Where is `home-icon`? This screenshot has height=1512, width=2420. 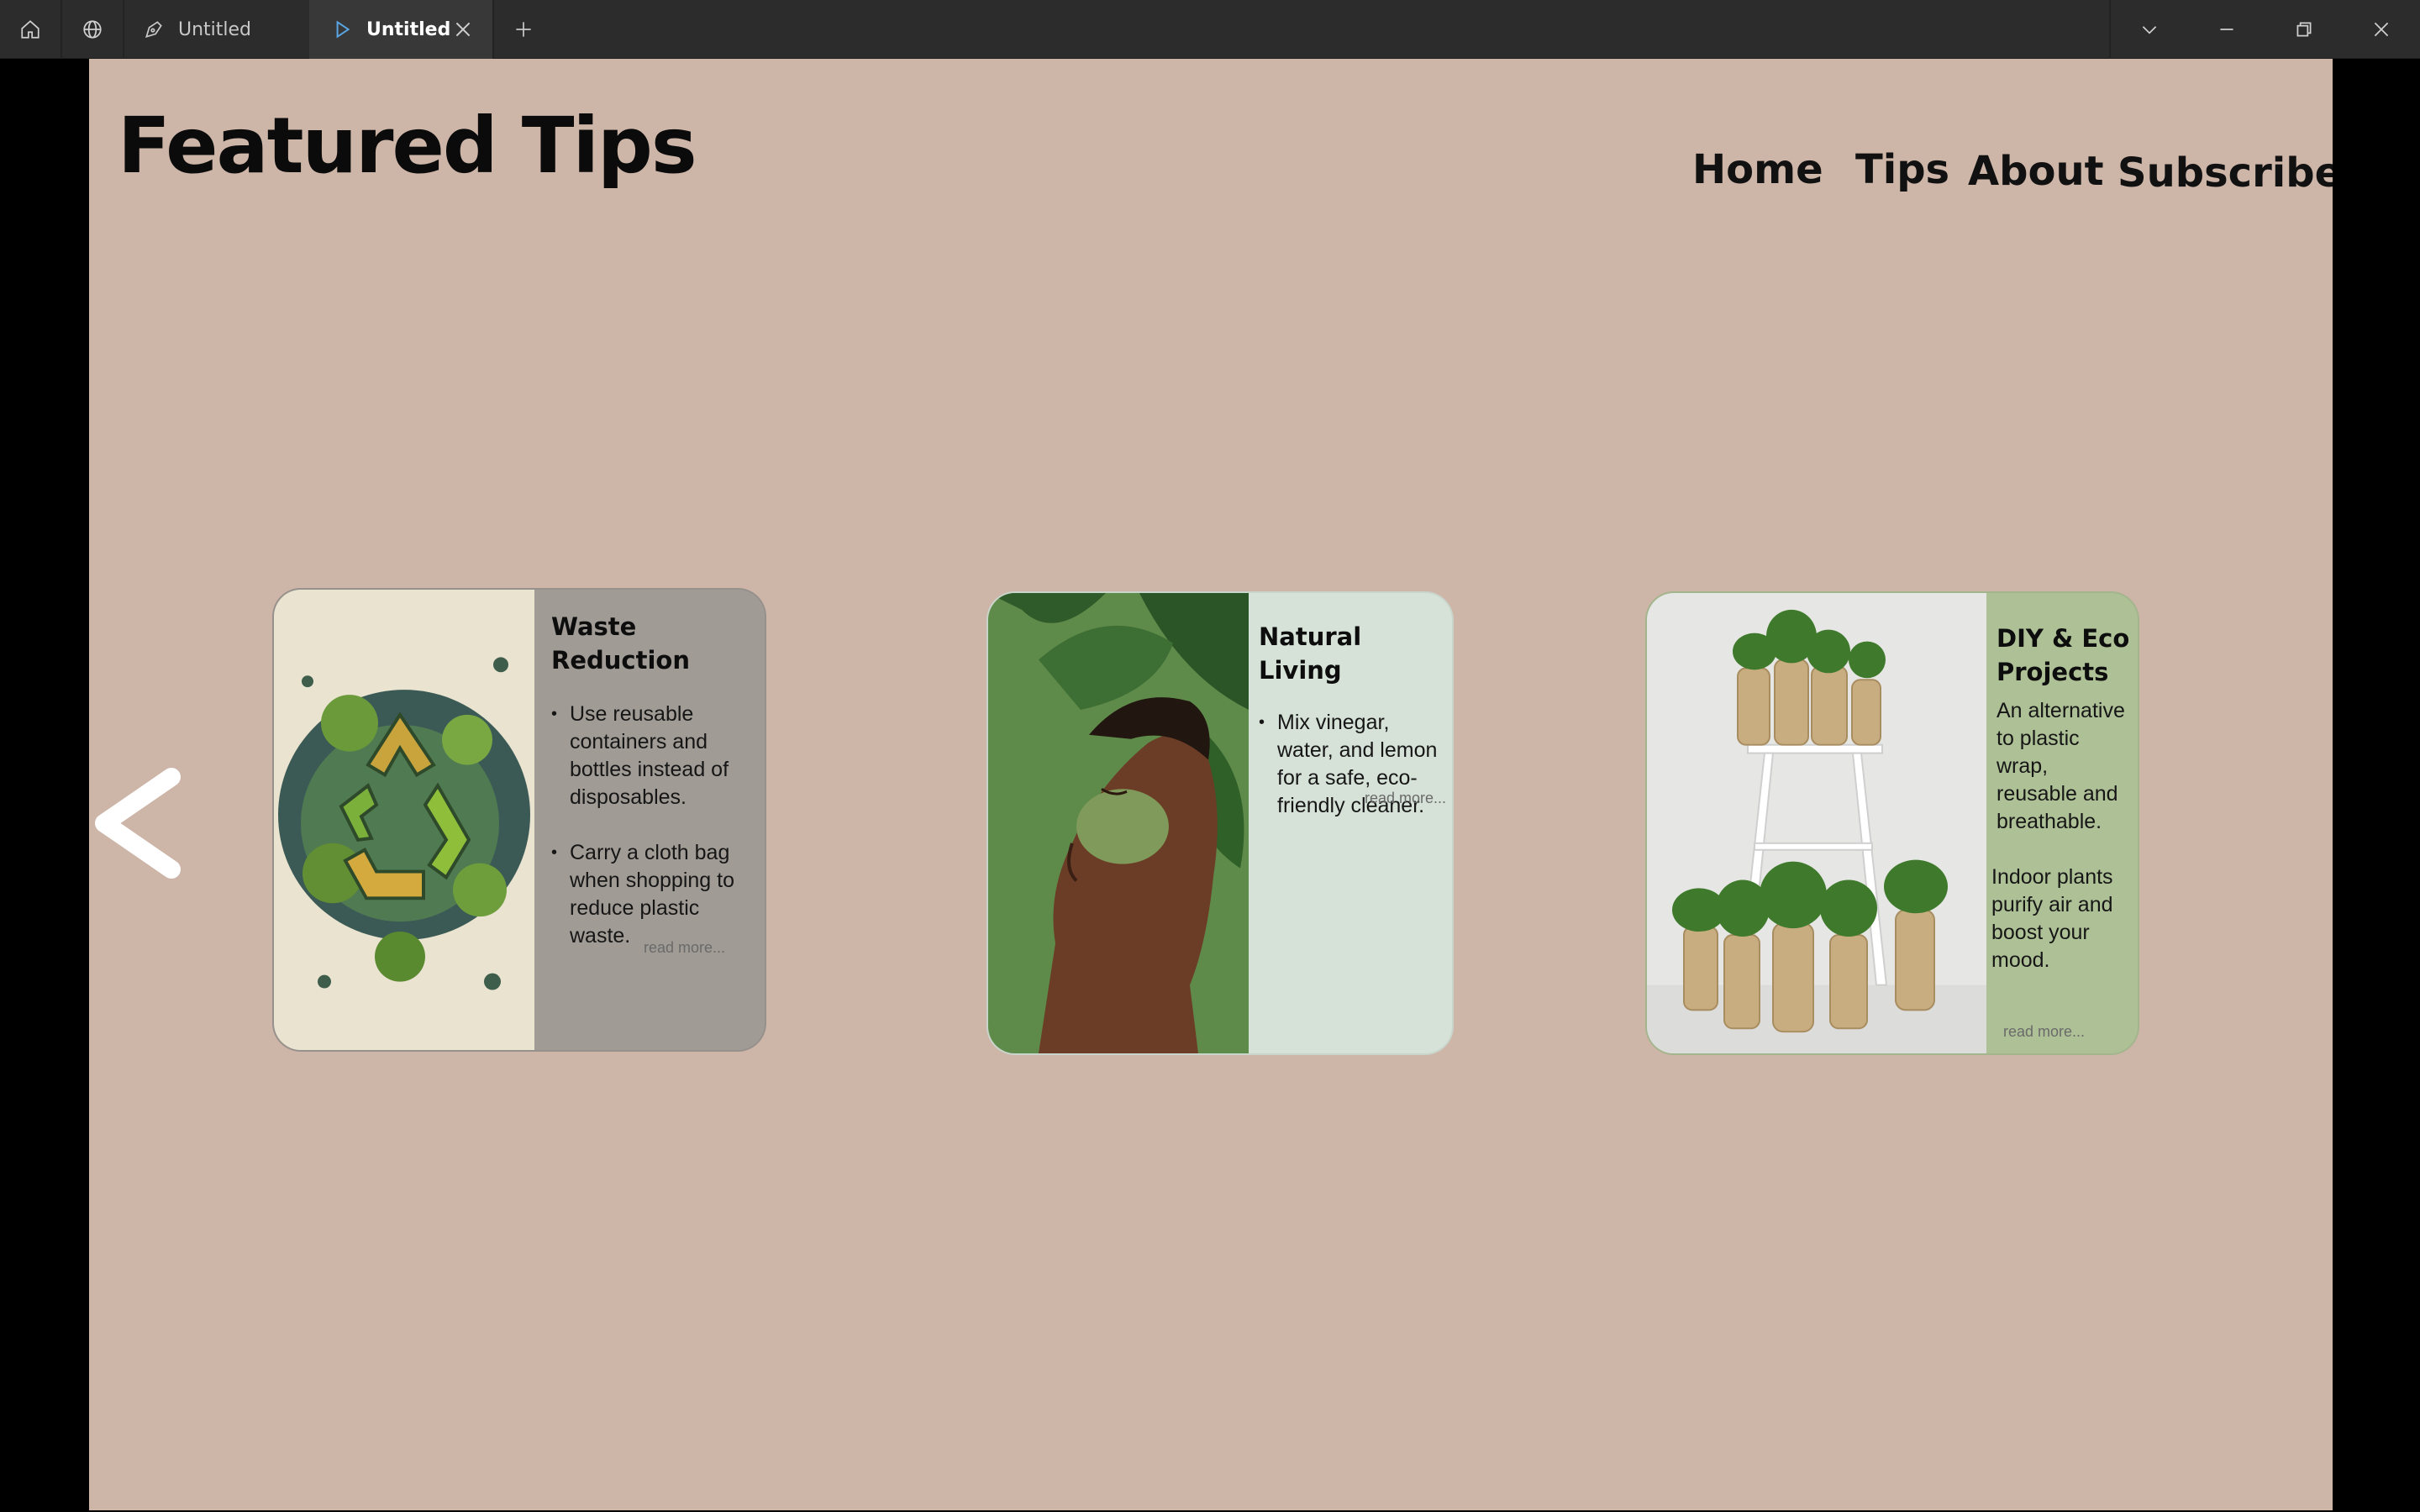 home-icon is located at coordinates (30, 29).